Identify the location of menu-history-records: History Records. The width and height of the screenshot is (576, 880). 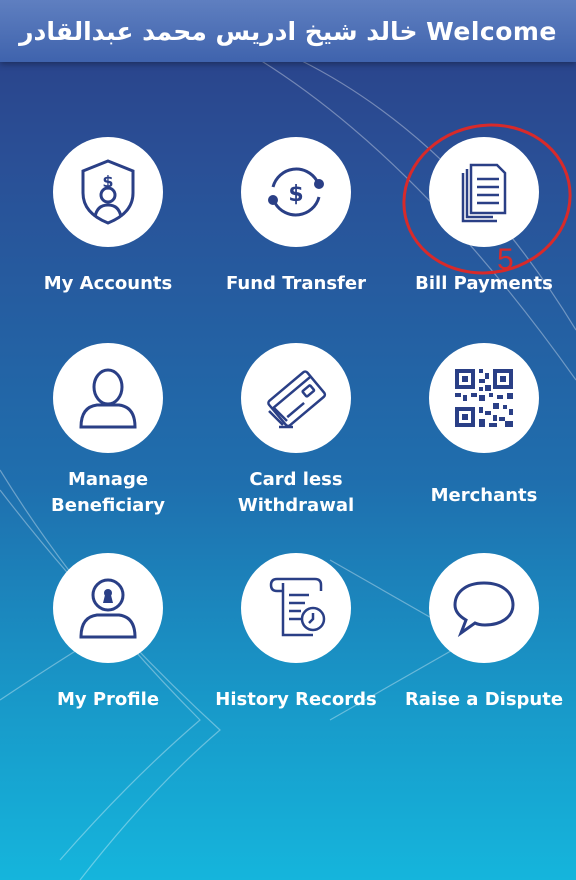
(296, 633).